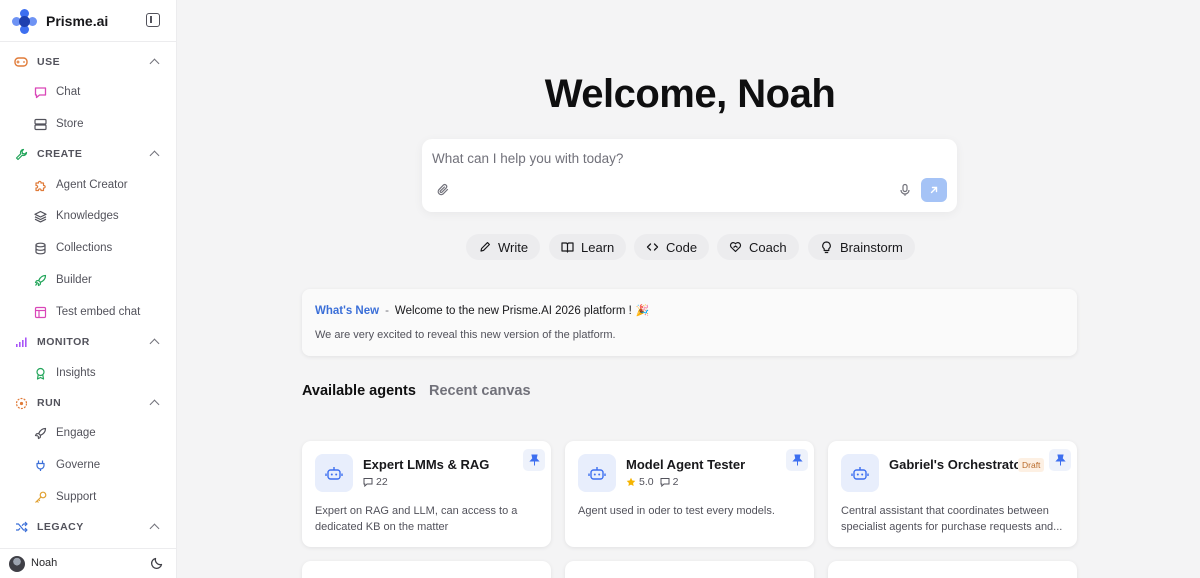  Describe the element at coordinates (567, 247) in the screenshot. I see `book-open-icon` at that location.